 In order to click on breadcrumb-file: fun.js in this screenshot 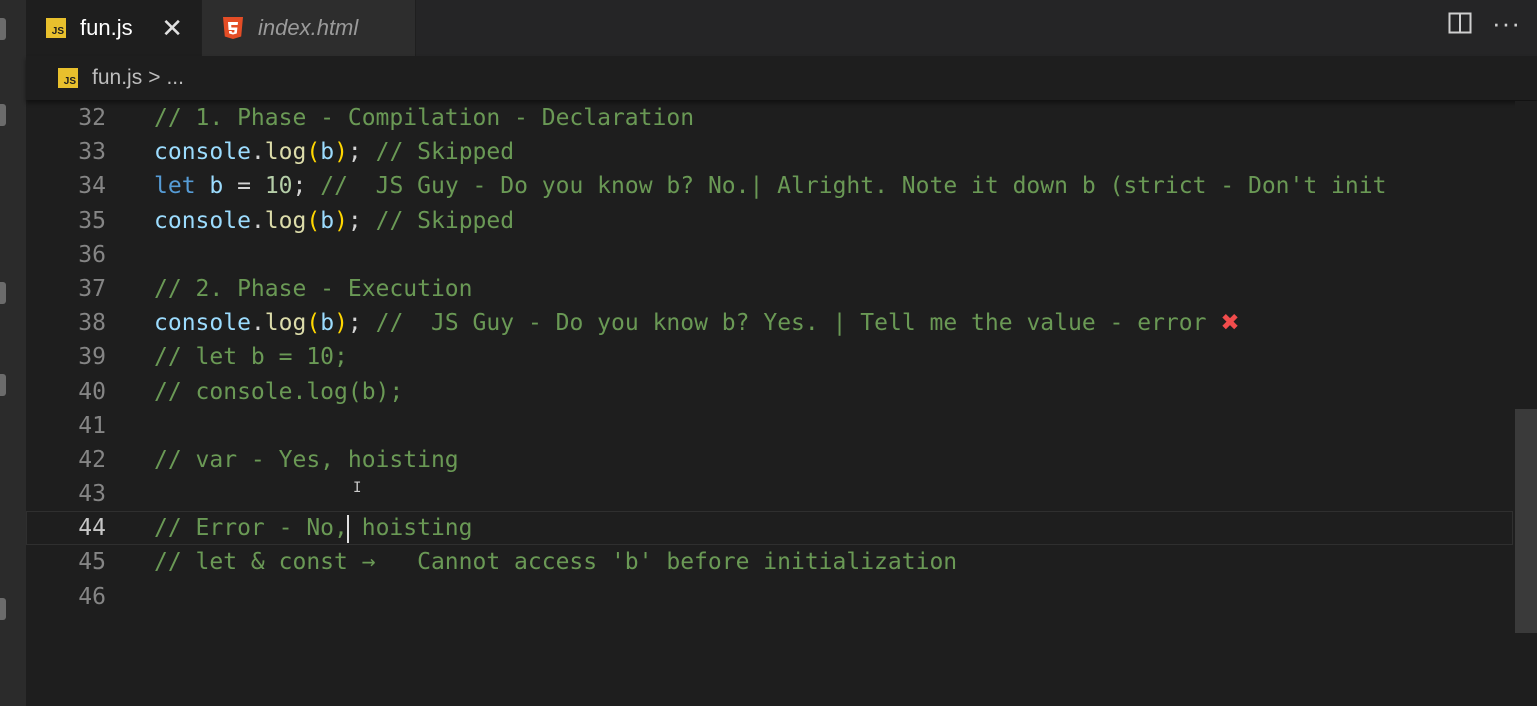, I will do `click(117, 78)`.